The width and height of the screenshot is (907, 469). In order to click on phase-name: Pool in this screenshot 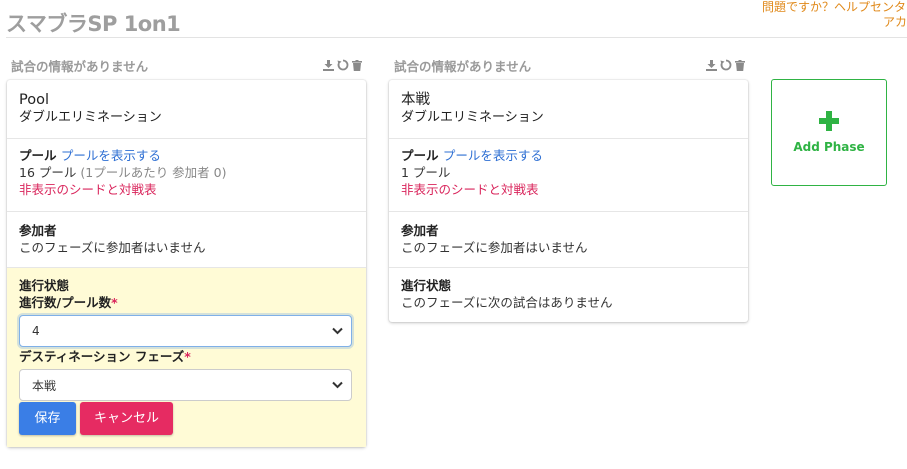, I will do `click(34, 100)`.